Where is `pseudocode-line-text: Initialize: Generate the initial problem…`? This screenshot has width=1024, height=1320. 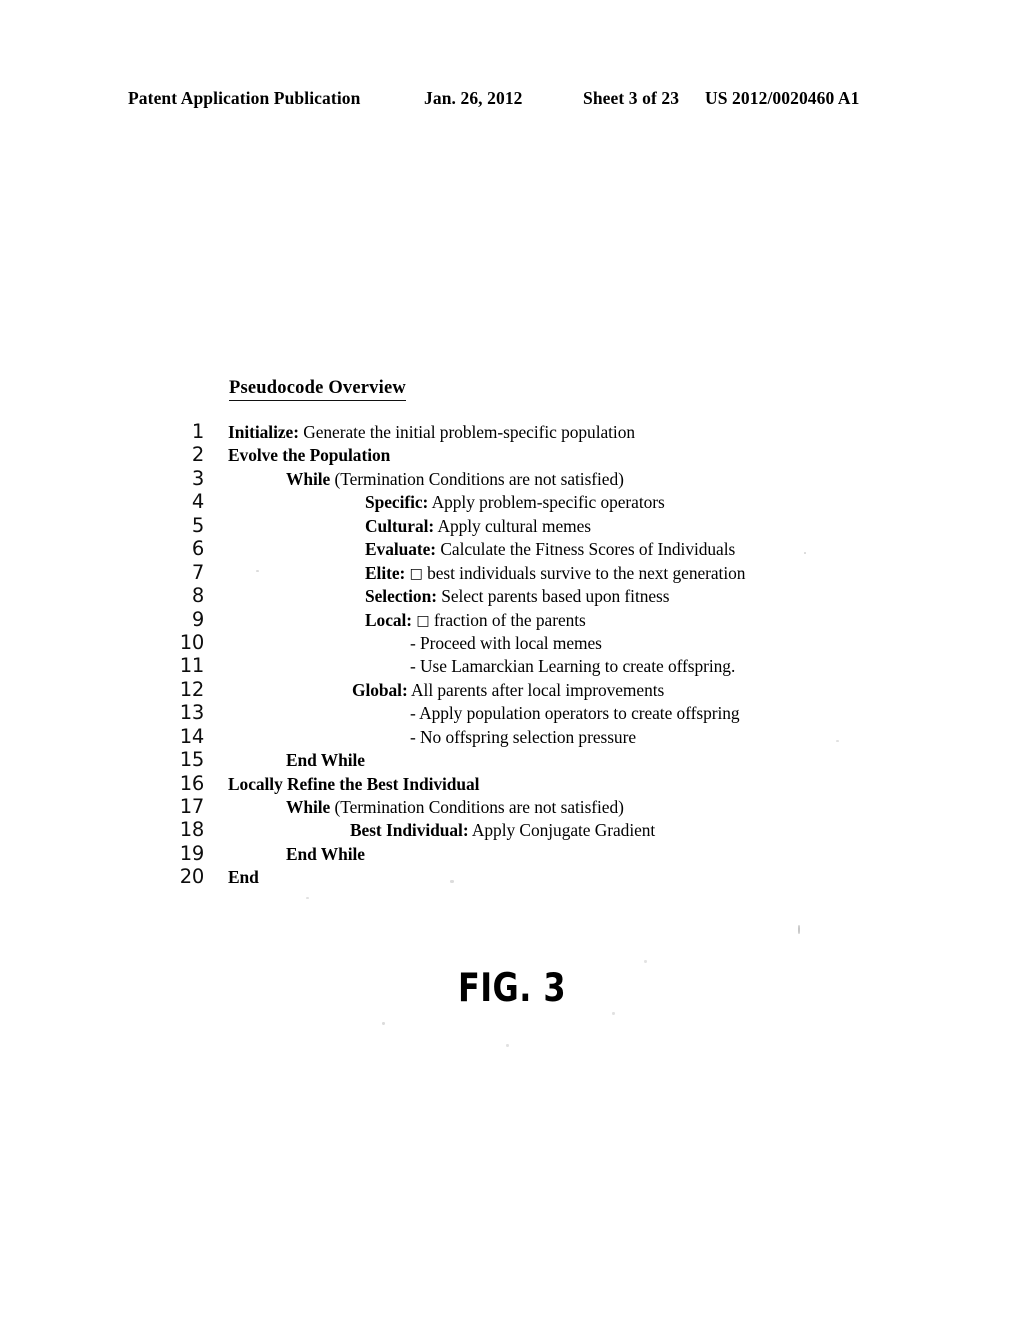
pseudocode-line-text: Initialize: Generate the initial problem… is located at coordinates (431, 432).